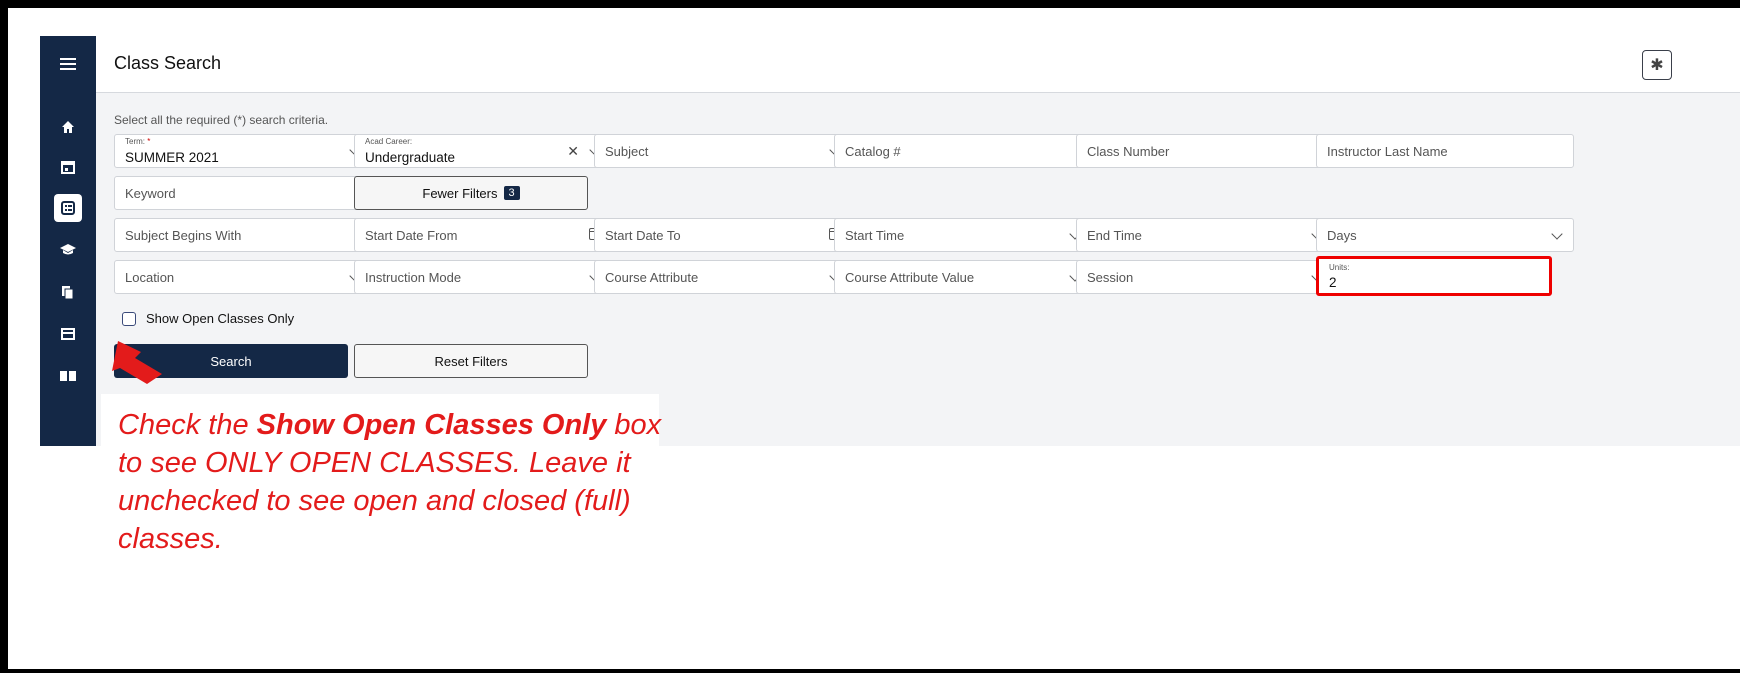 The image size is (1740, 673). What do you see at coordinates (411, 235) in the screenshot?
I see `start-date-from-placeholder: Start Date From` at bounding box center [411, 235].